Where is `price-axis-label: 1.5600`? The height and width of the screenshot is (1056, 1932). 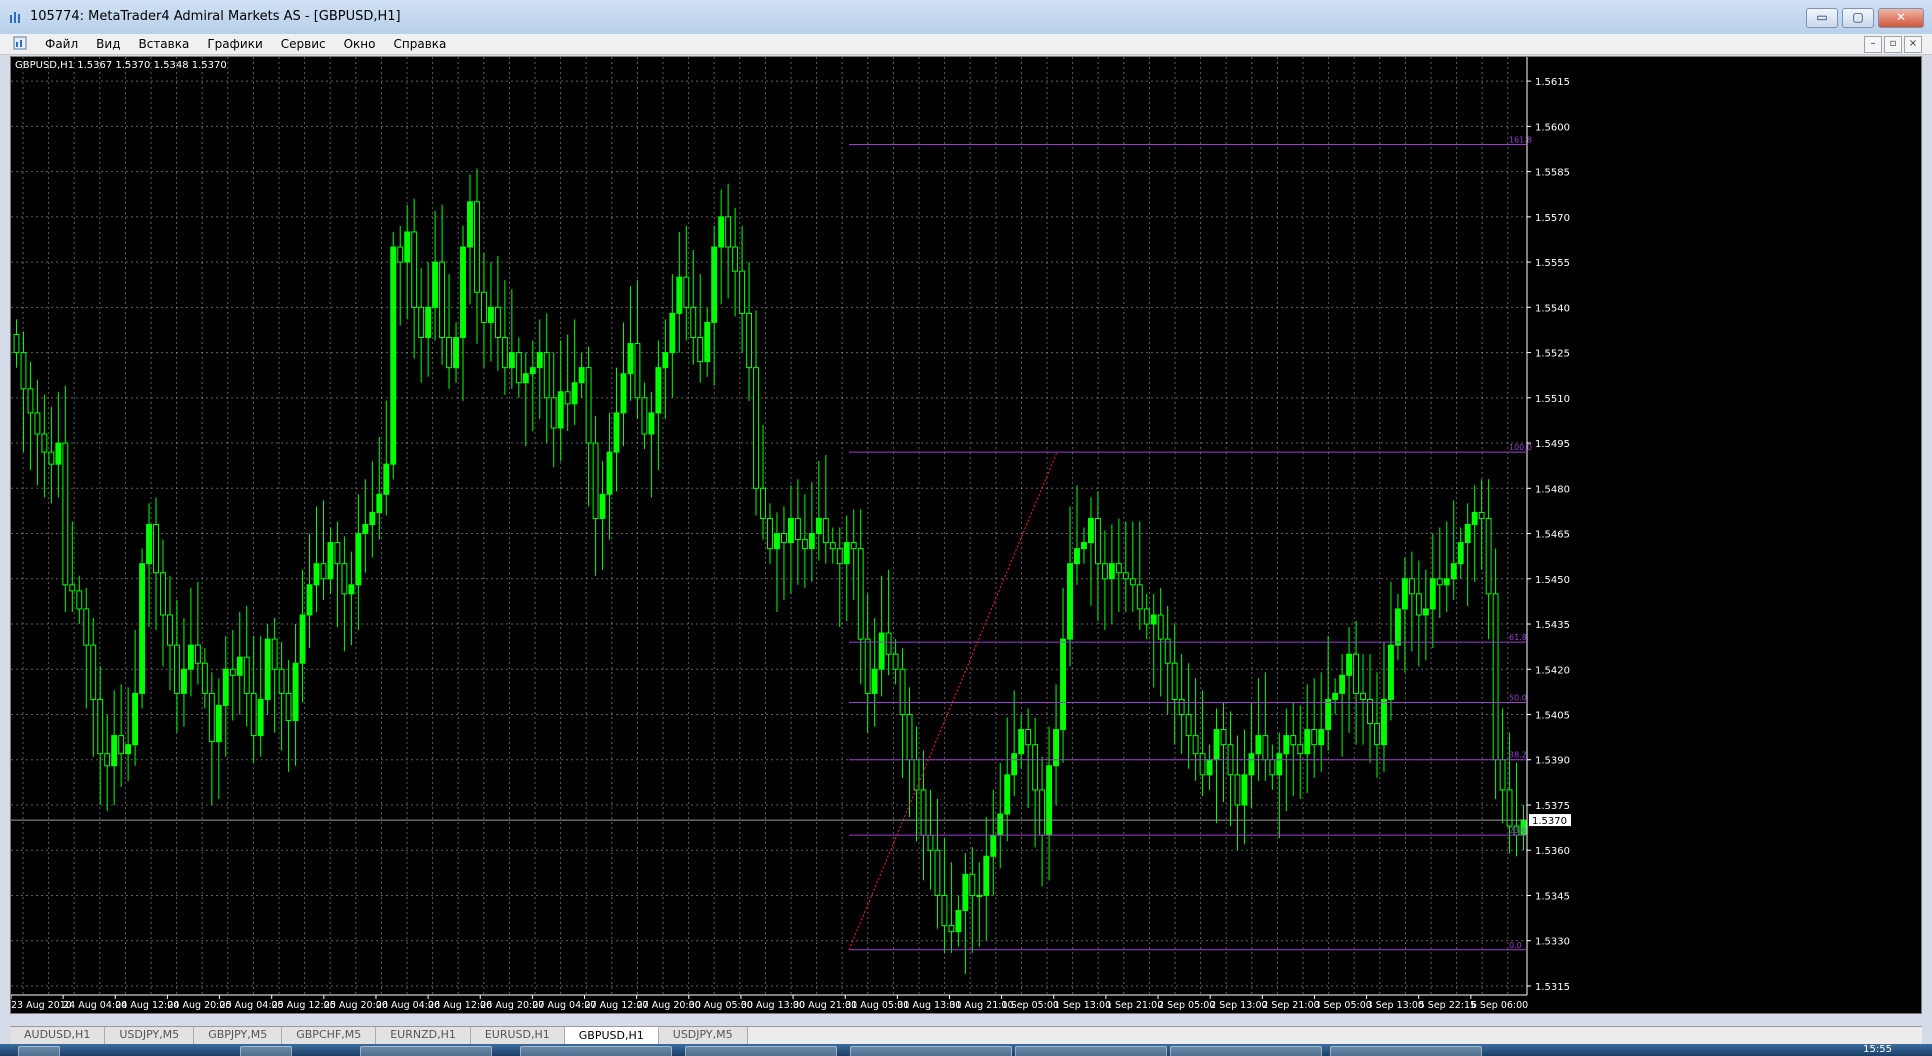
price-axis-label: 1.5600 is located at coordinates (1552, 127).